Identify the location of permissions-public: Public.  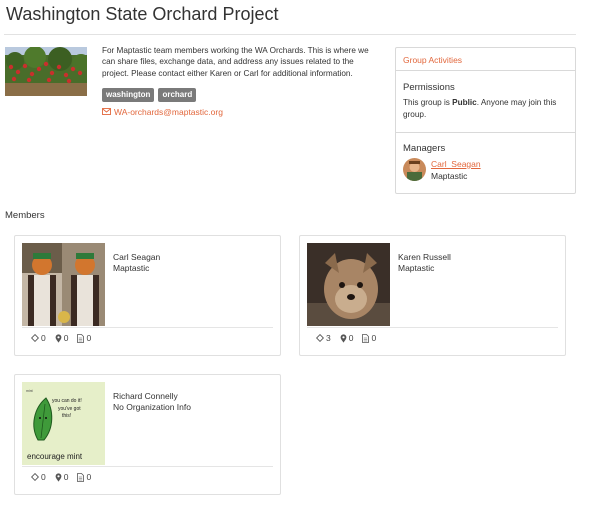
(464, 102).